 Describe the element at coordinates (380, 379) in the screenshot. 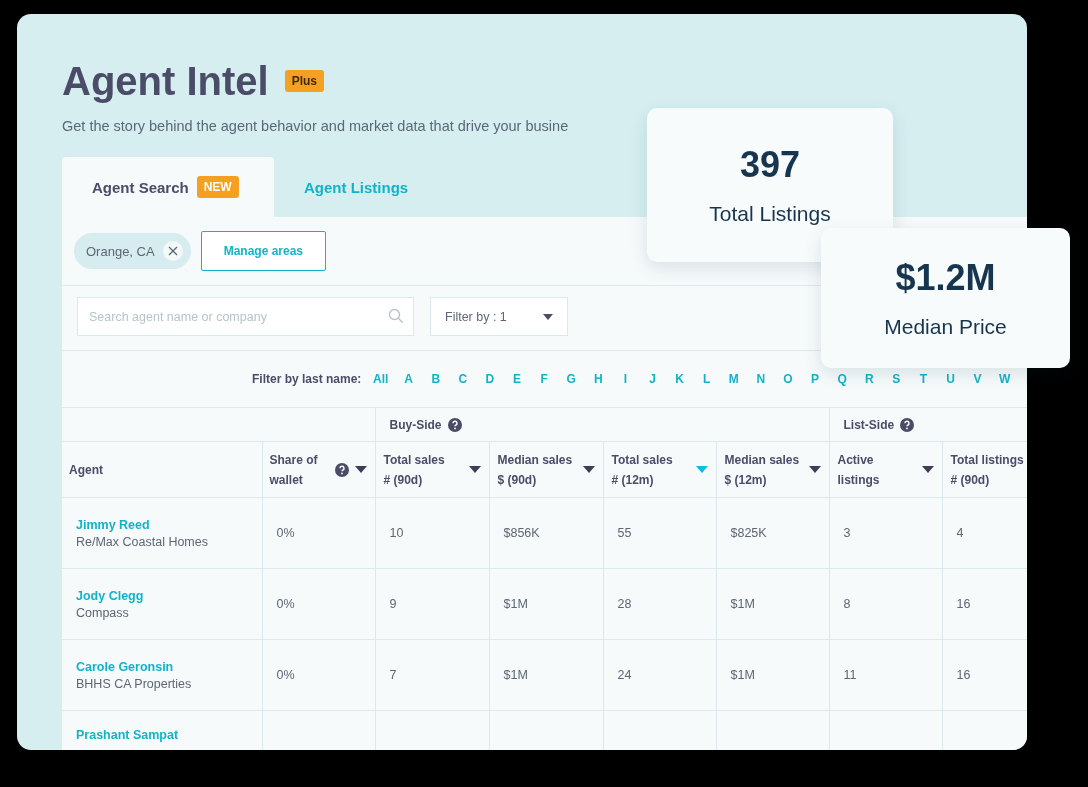

I see `letter-link: All` at that location.